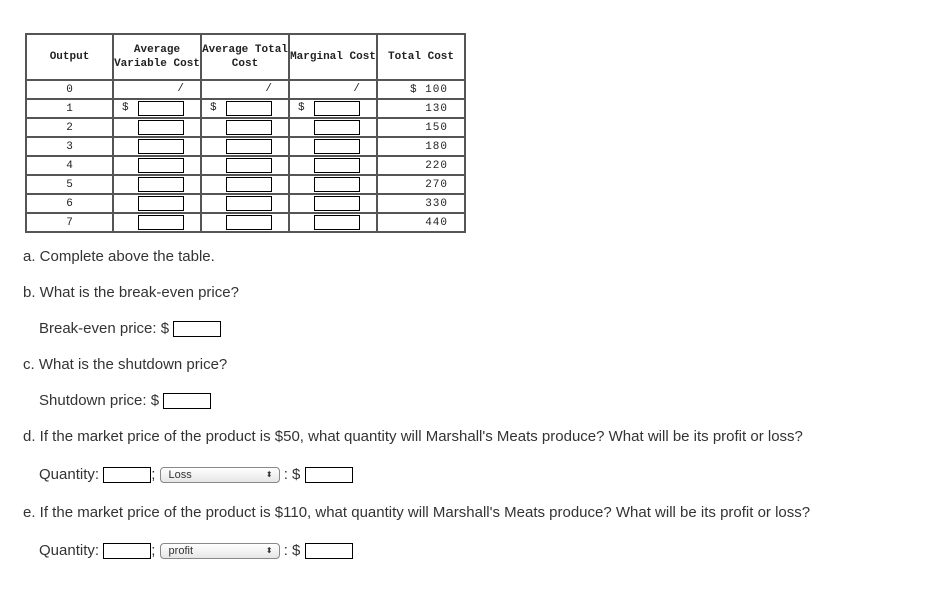 This screenshot has width=947, height=591. Describe the element at coordinates (119, 256) in the screenshot. I see `question-a: a. Complete above the table.` at that location.